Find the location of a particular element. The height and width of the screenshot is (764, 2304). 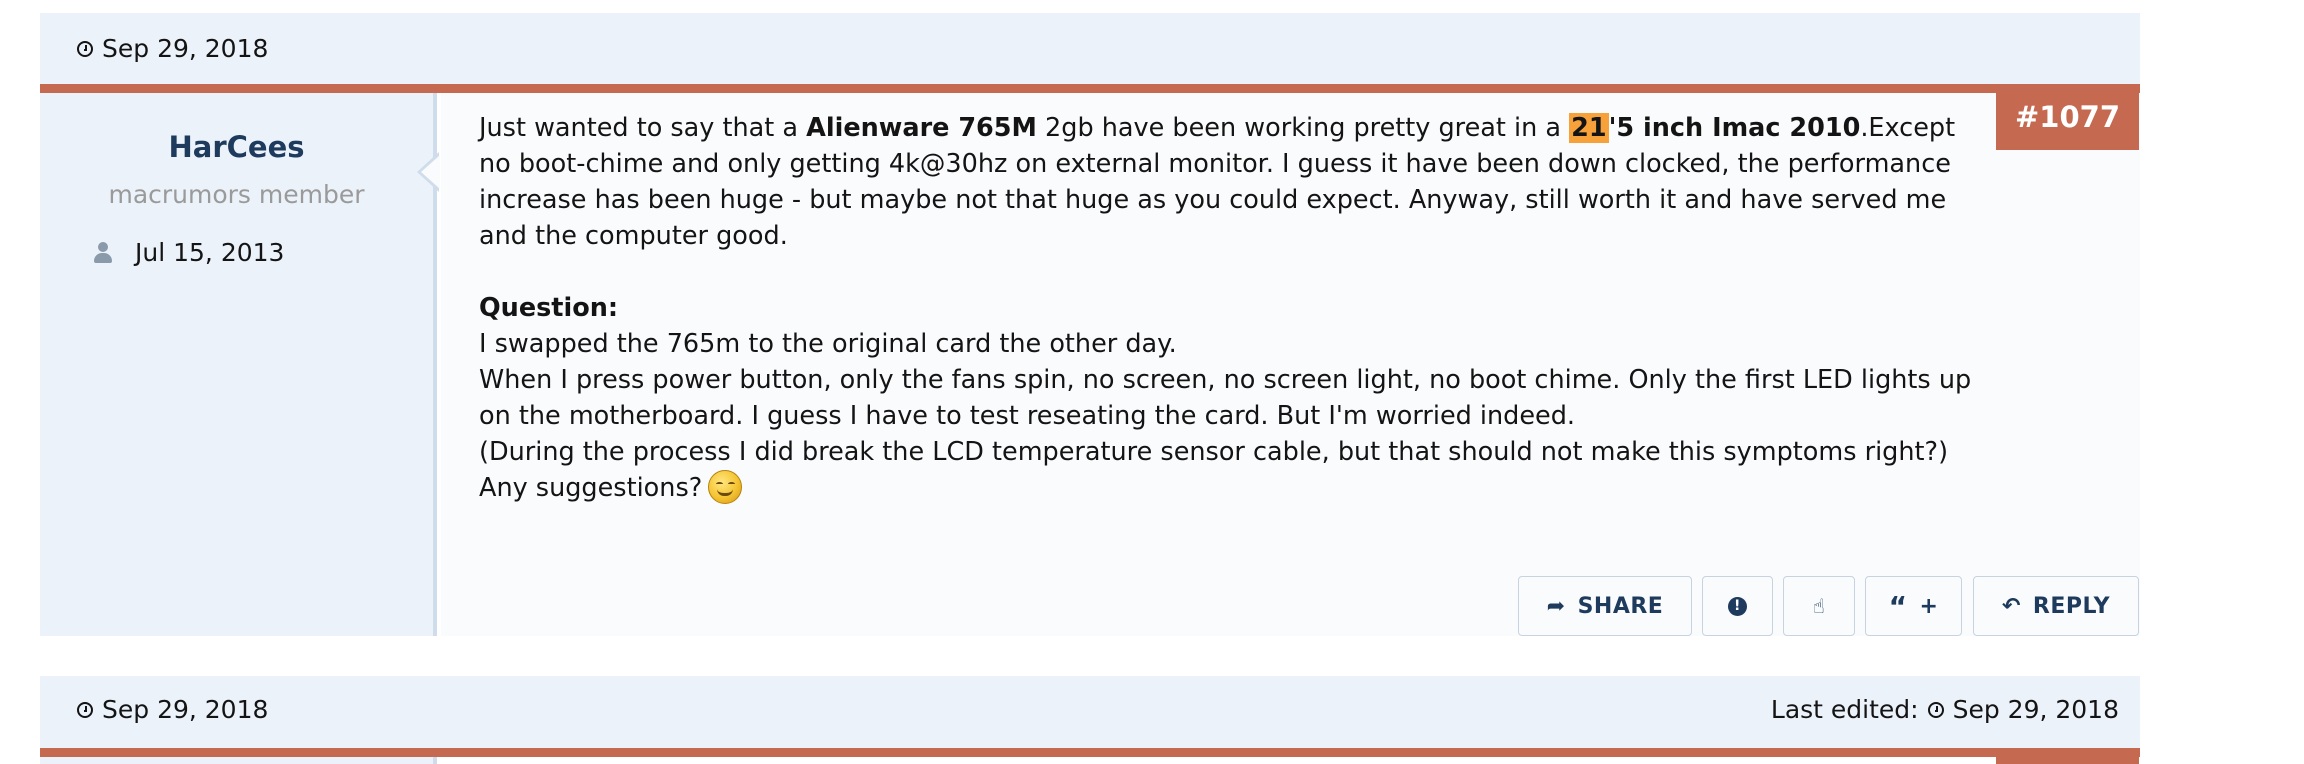

last-edited-date: Sep 29, 2018 is located at coordinates (2036, 709).